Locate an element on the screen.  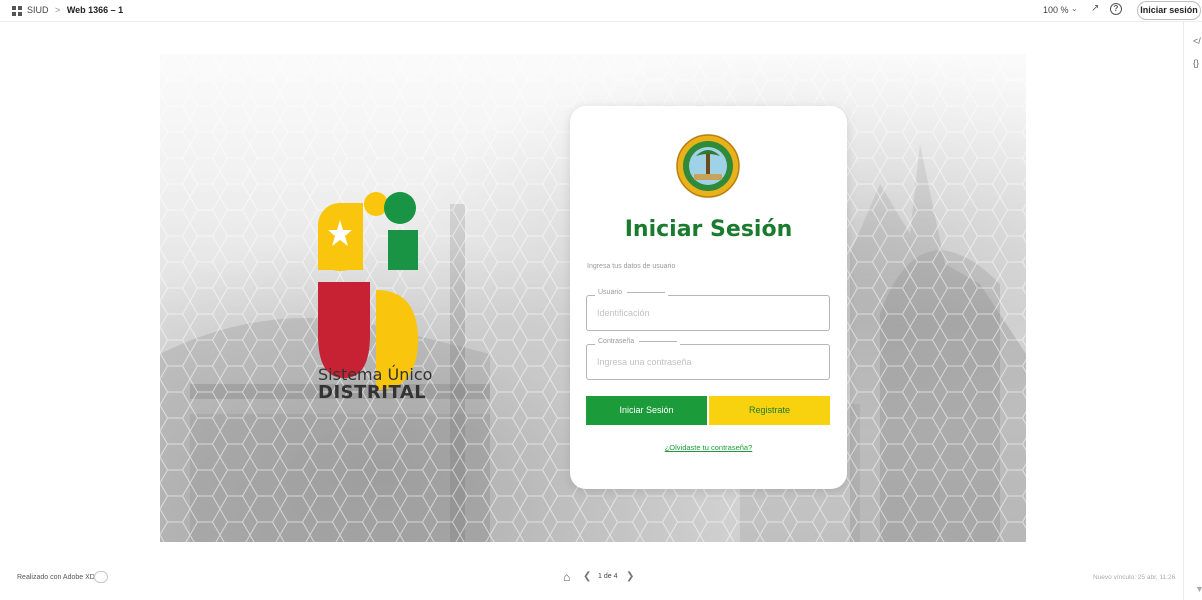
username-field: Usuario is located at coordinates (708, 310).